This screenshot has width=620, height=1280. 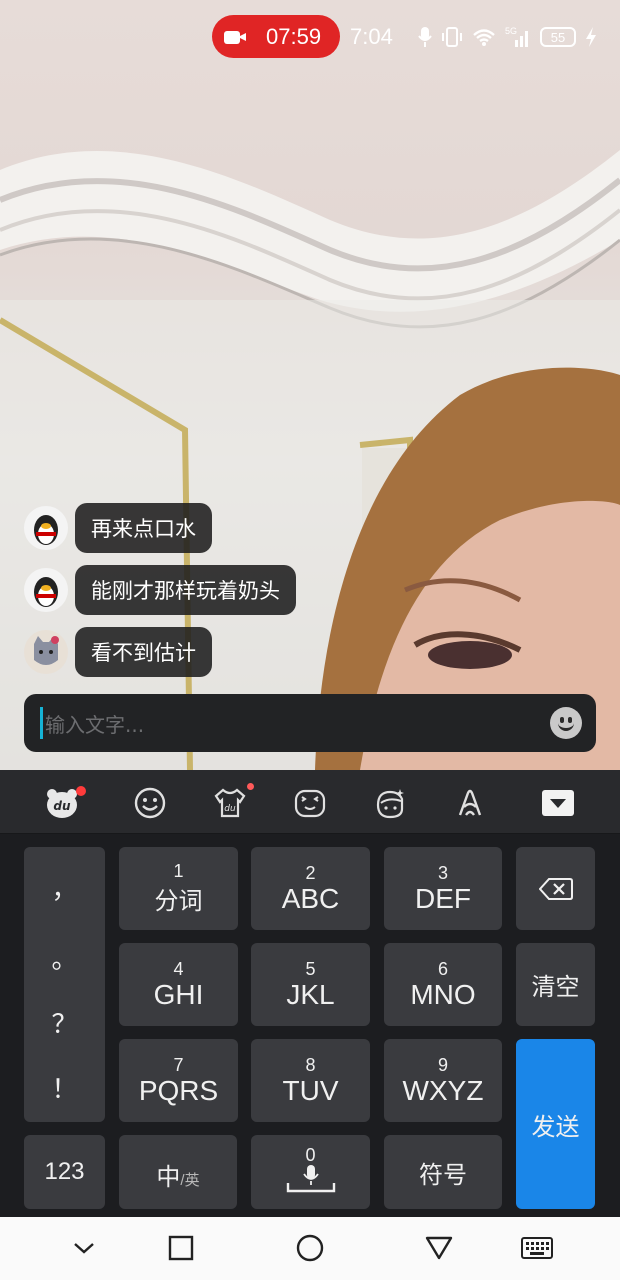 I want to click on symbols-key: 符号, so click(x=443, y=1172).